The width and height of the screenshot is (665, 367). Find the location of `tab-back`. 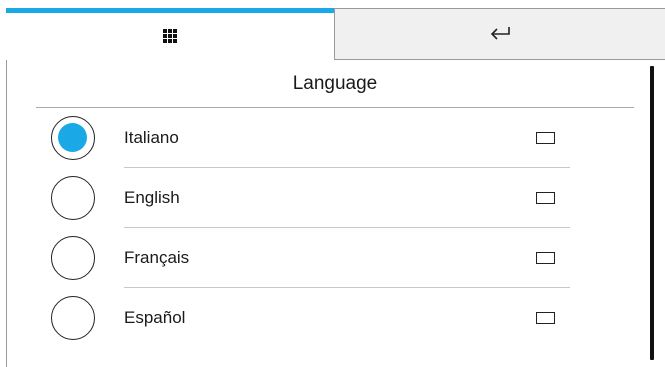

tab-back is located at coordinates (499, 34).